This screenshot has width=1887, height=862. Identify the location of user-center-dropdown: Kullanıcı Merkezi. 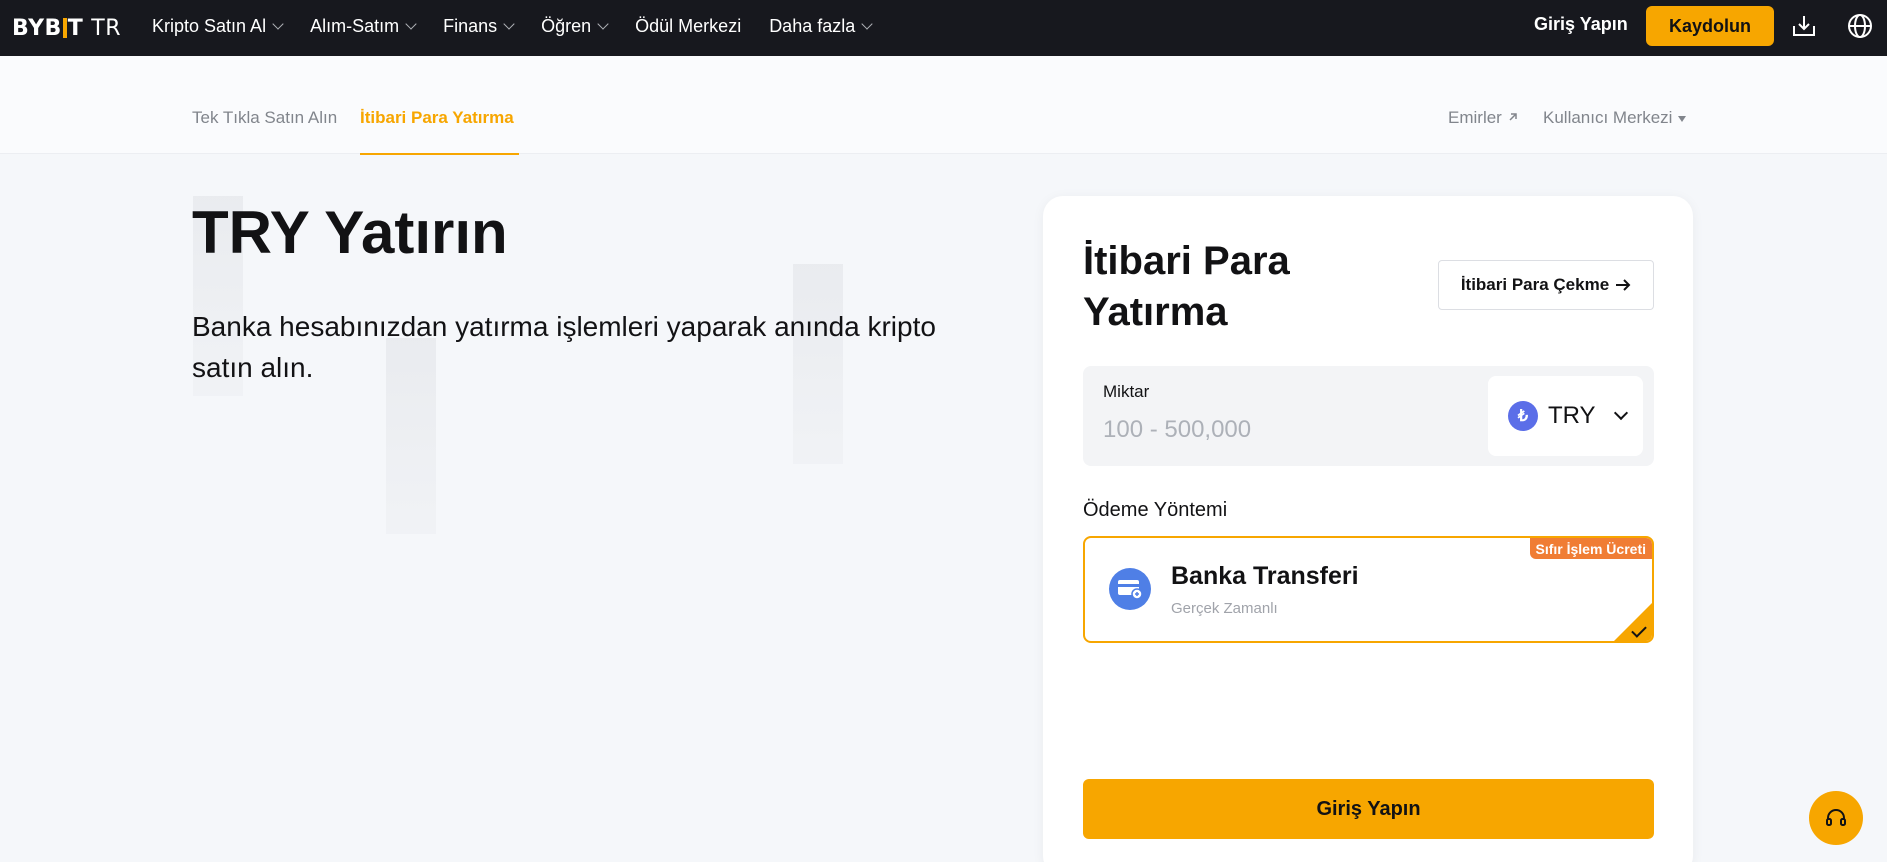
(1615, 118).